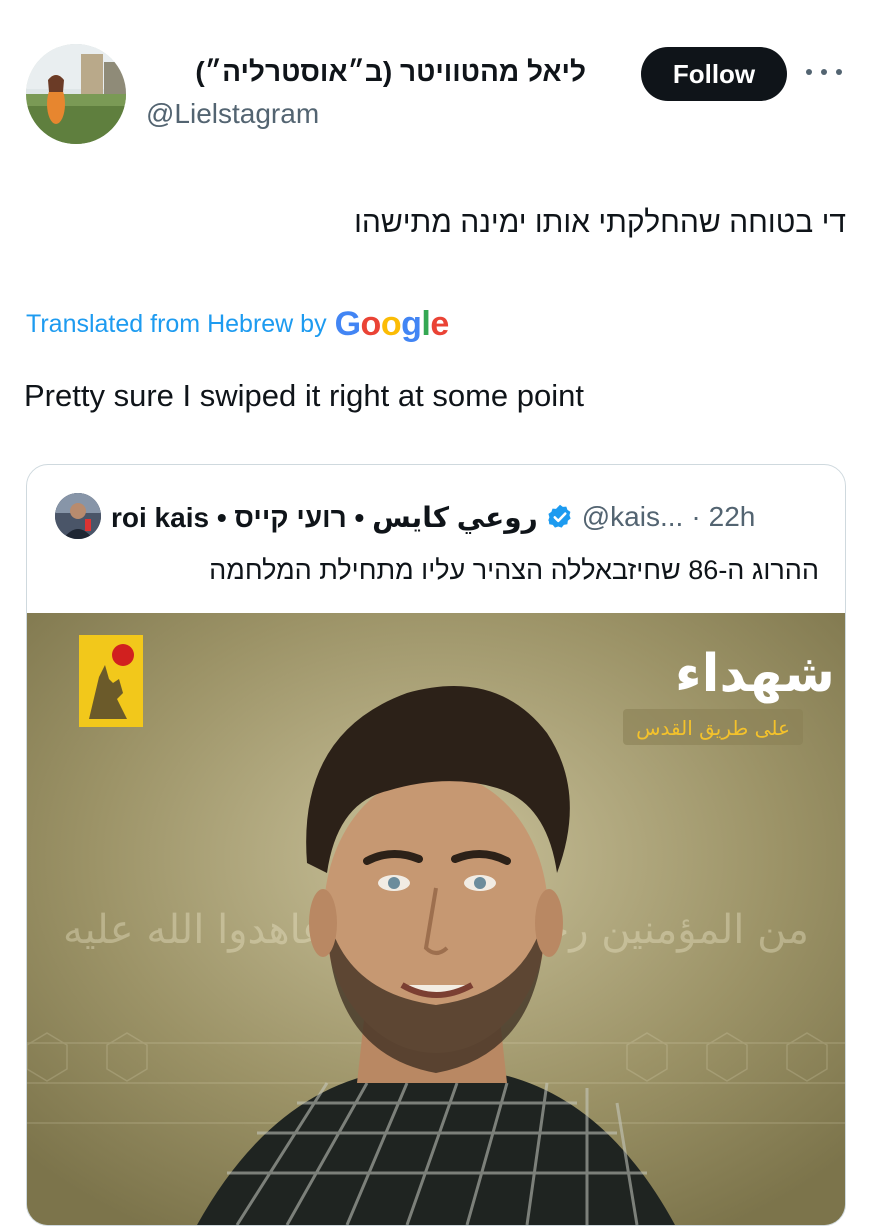 The height and width of the screenshot is (1226, 872). I want to click on quote-author-name: roi kais • روعي كايس • רועי קייס, so click(324, 517).